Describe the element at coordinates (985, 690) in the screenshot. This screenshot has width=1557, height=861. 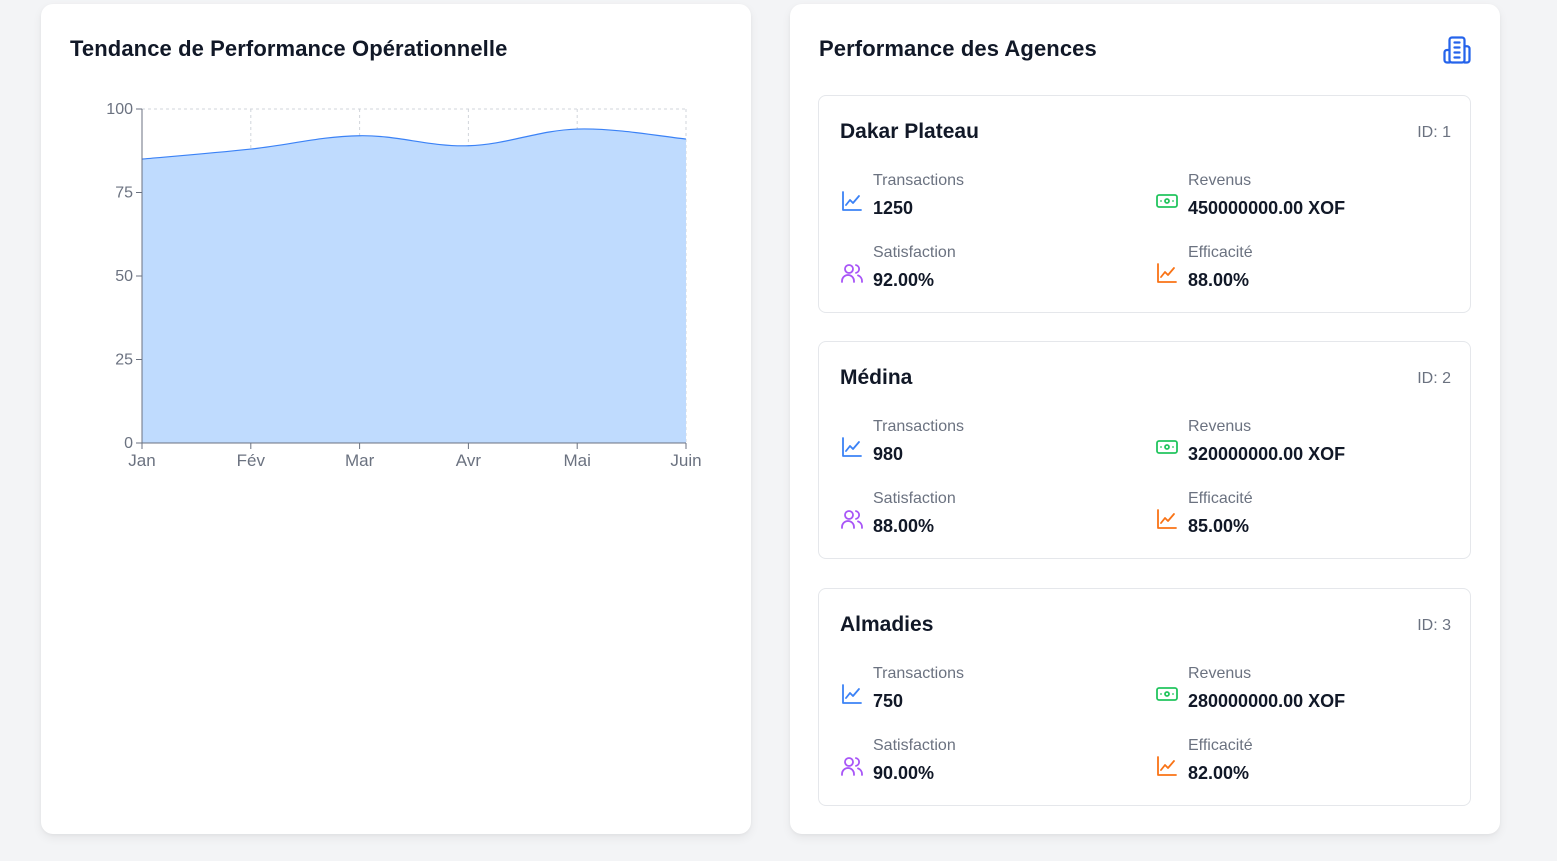
I see `transactions-metric: Transactions 750` at that location.